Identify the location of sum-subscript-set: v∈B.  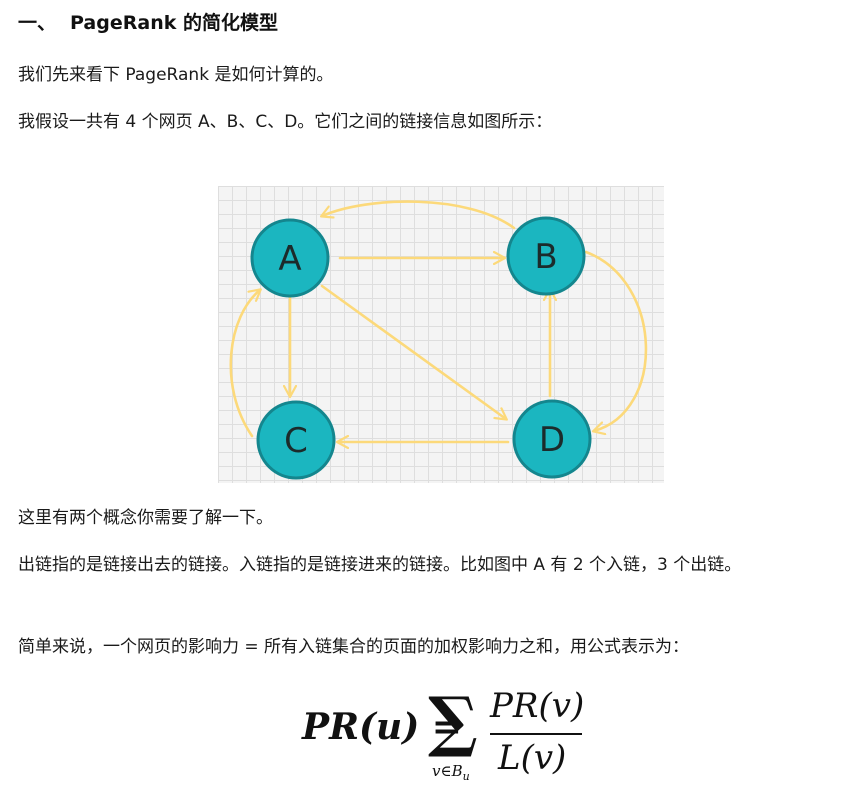
(447, 771).